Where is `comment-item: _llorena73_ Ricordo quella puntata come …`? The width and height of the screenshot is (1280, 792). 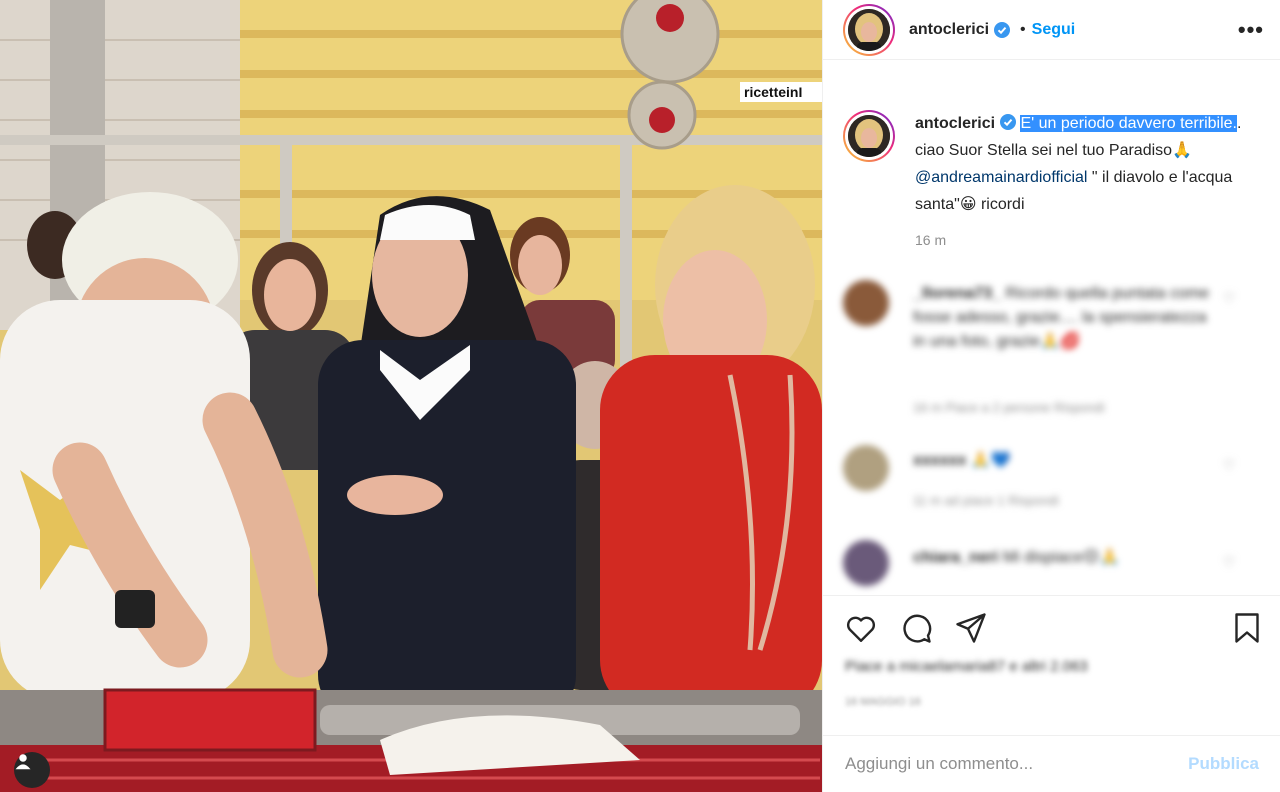 comment-item: _llorena73_ Ricordo quella puntata come … is located at coordinates (1043, 347).